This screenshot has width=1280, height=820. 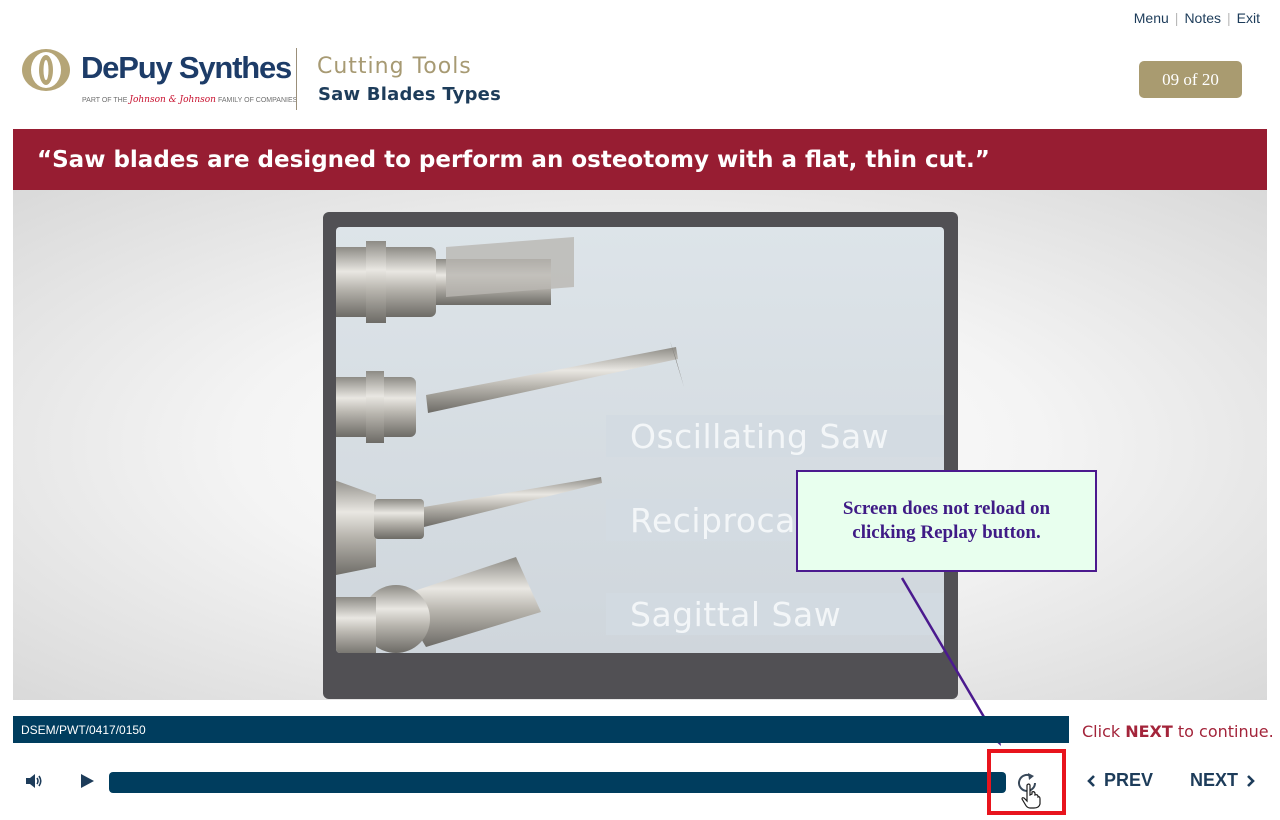 What do you see at coordinates (1251, 780) in the screenshot?
I see `chevron-right-icon` at bounding box center [1251, 780].